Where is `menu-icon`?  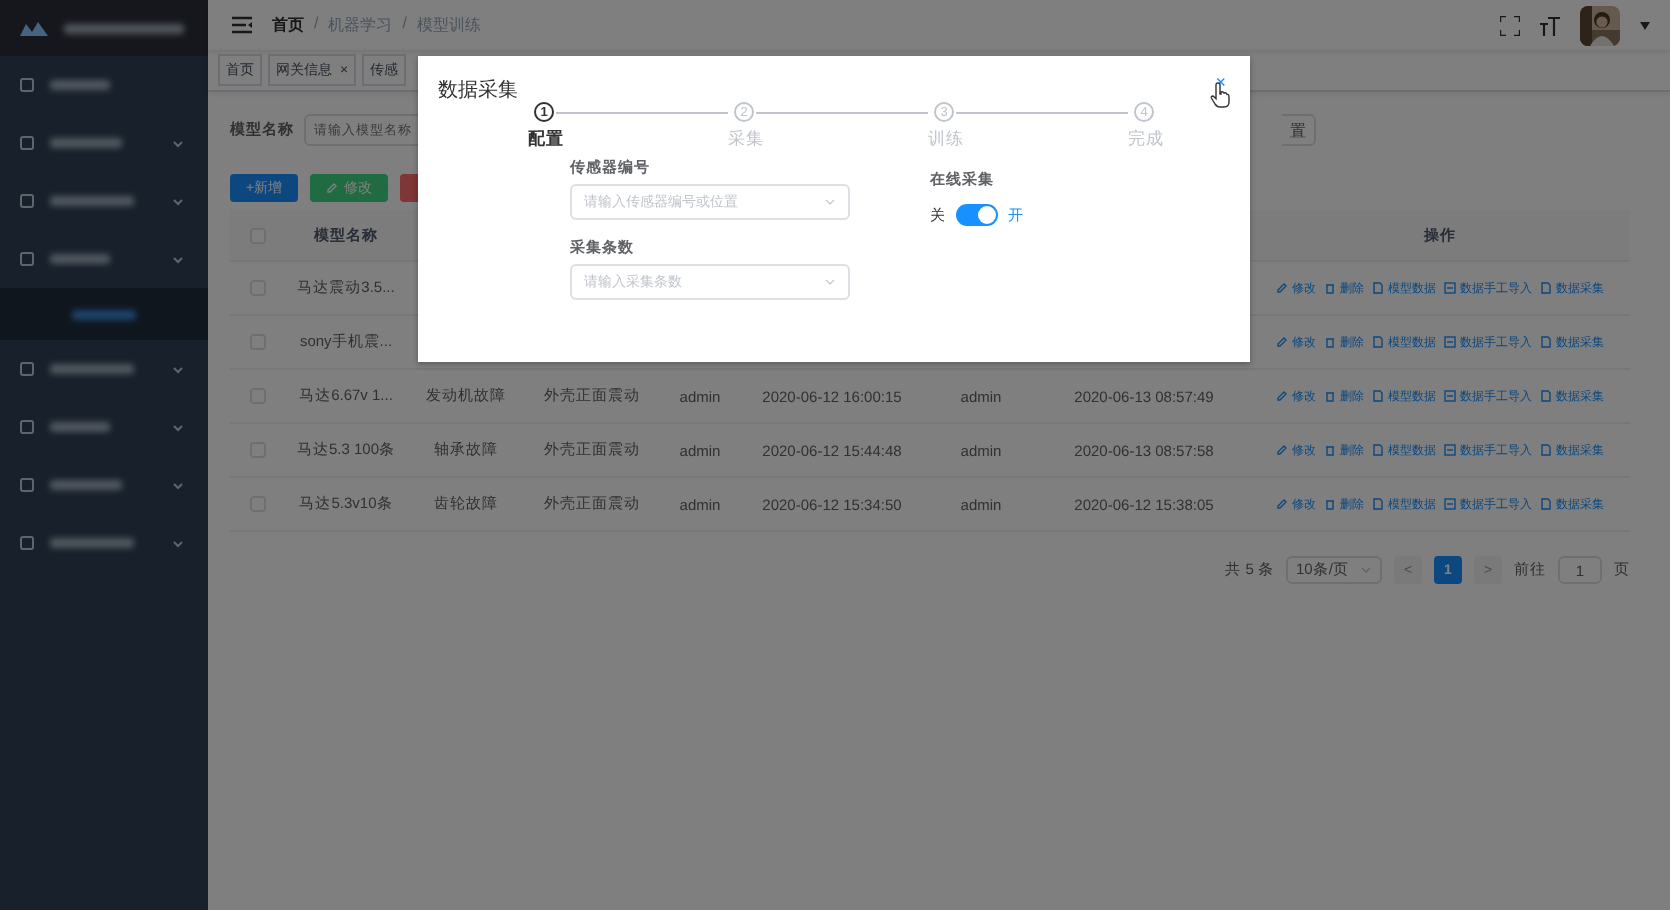
menu-icon is located at coordinates (242, 25).